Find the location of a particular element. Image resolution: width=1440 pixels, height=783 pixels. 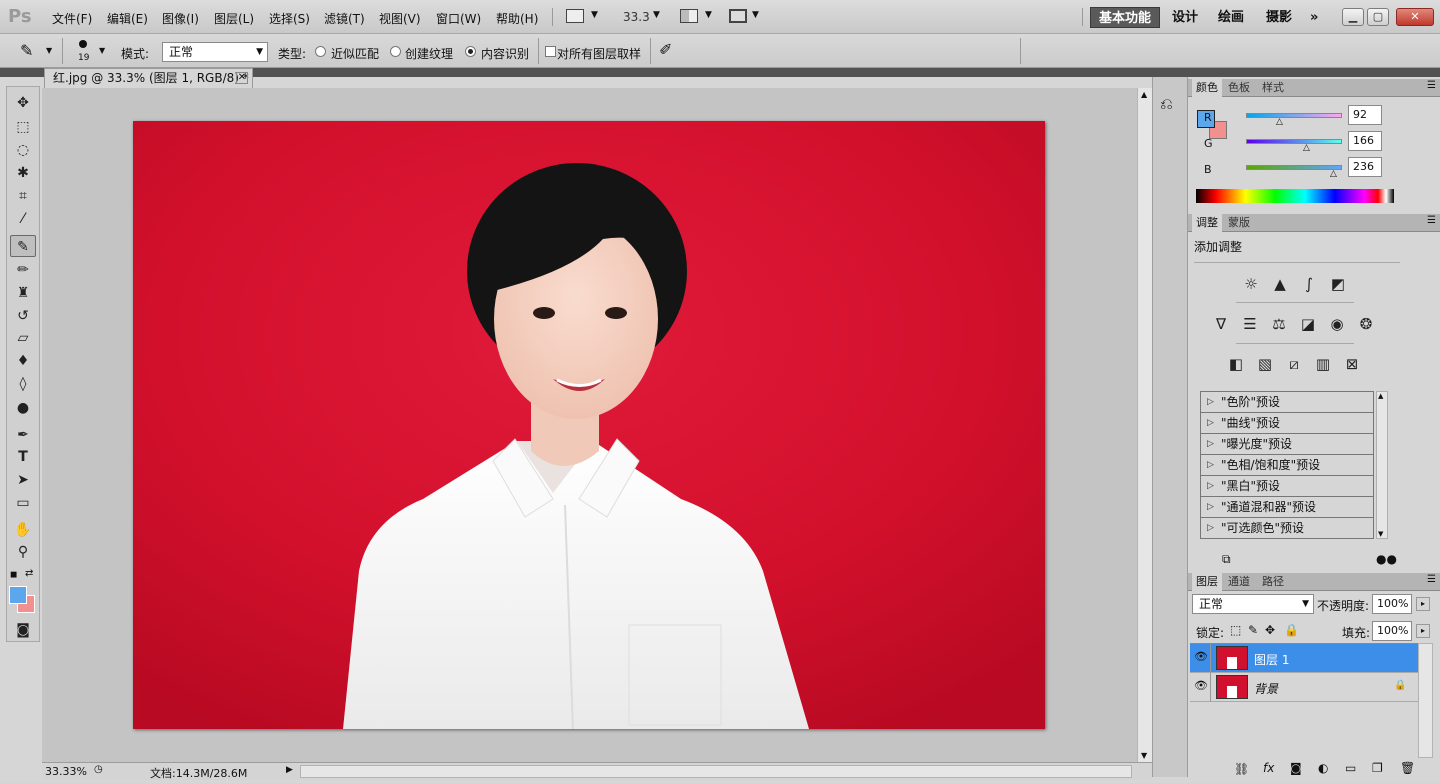

quick-mask-icon: ◙ is located at coordinates (23, 630).